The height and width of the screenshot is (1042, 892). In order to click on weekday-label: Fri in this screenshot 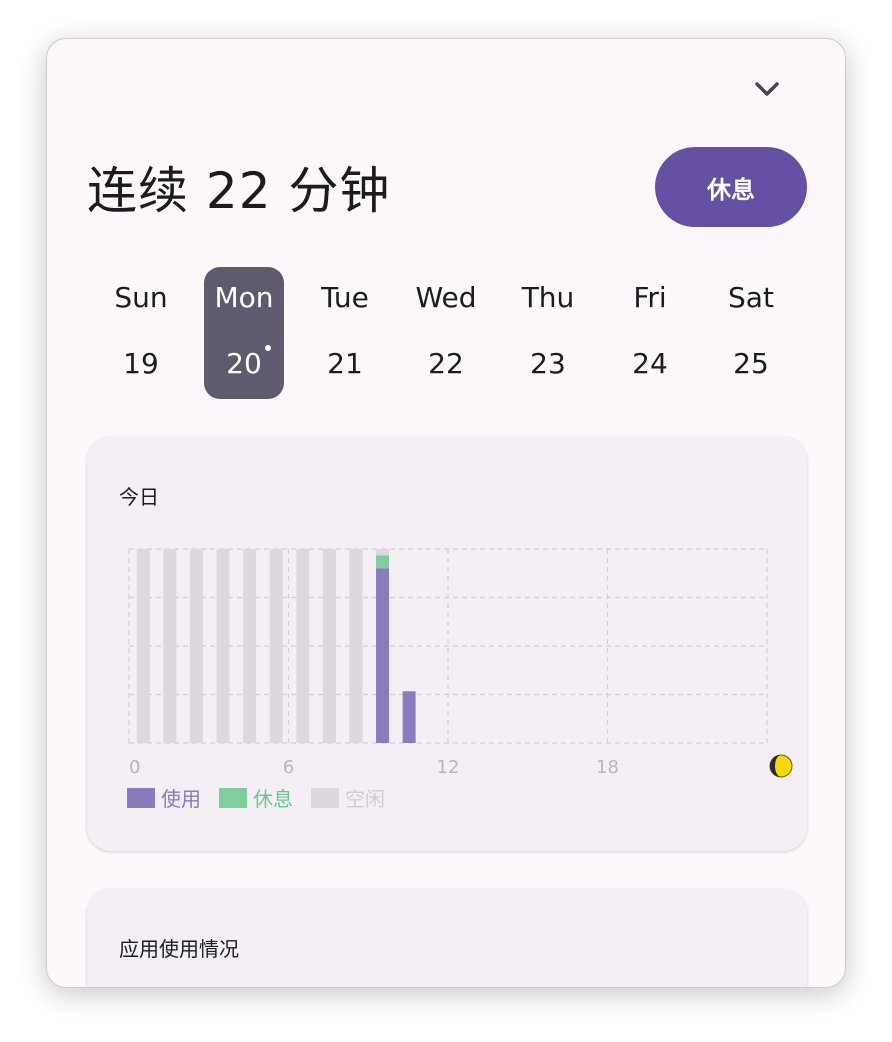, I will do `click(650, 297)`.